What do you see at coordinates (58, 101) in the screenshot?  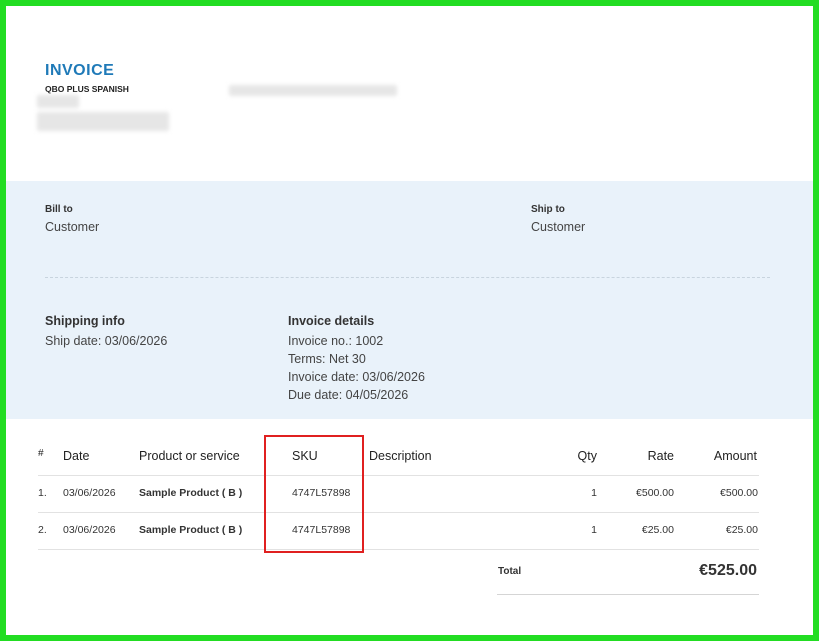 I see `redacted-contact` at bounding box center [58, 101].